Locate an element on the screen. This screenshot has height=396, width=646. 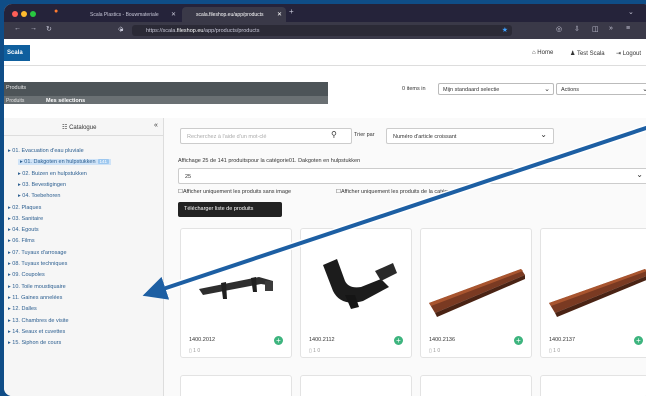
sidebar-category-item: ▸ 07. Tuyaux d'arrosage is located at coordinates (37, 253).